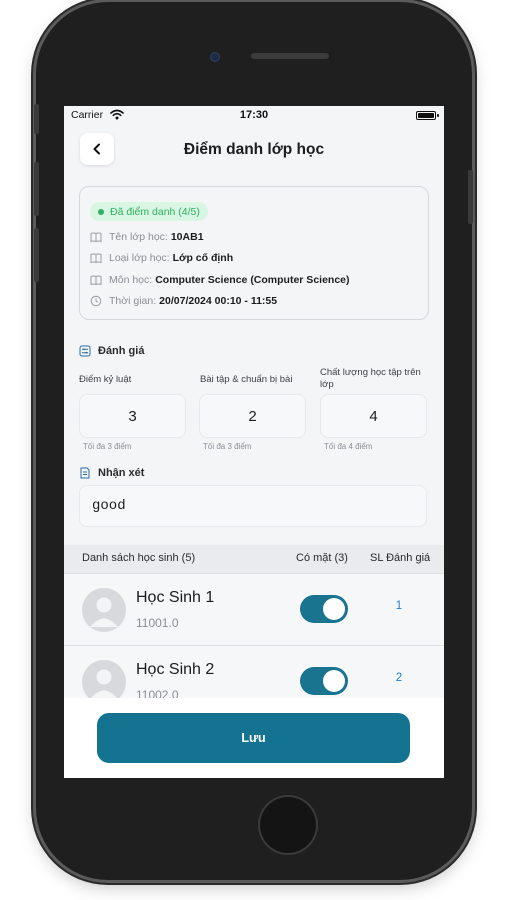 The height and width of the screenshot is (900, 507). Describe the element at coordinates (227, 446) in the screenshot. I see `max-note-homework: Tối đa 3 điểm` at that location.